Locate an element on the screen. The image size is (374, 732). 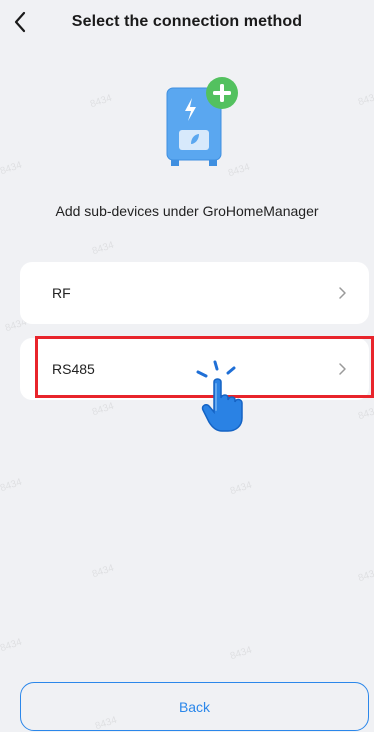
page-title: Select the connection method is located at coordinates (187, 21).